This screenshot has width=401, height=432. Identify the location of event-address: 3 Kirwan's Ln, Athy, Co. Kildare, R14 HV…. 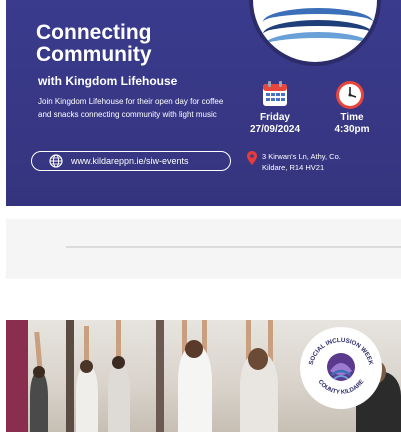
(294, 162).